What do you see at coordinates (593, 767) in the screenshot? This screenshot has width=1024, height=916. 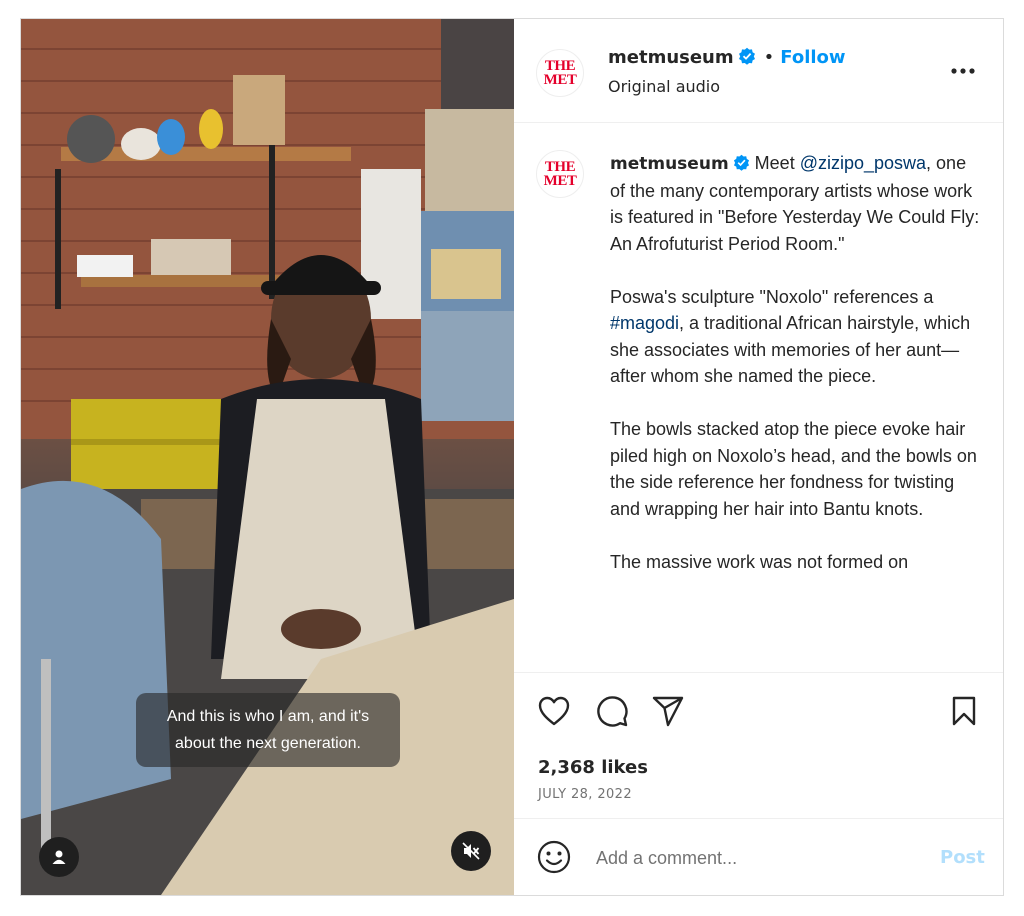 I see `likes-count: 2,368 likes` at bounding box center [593, 767].